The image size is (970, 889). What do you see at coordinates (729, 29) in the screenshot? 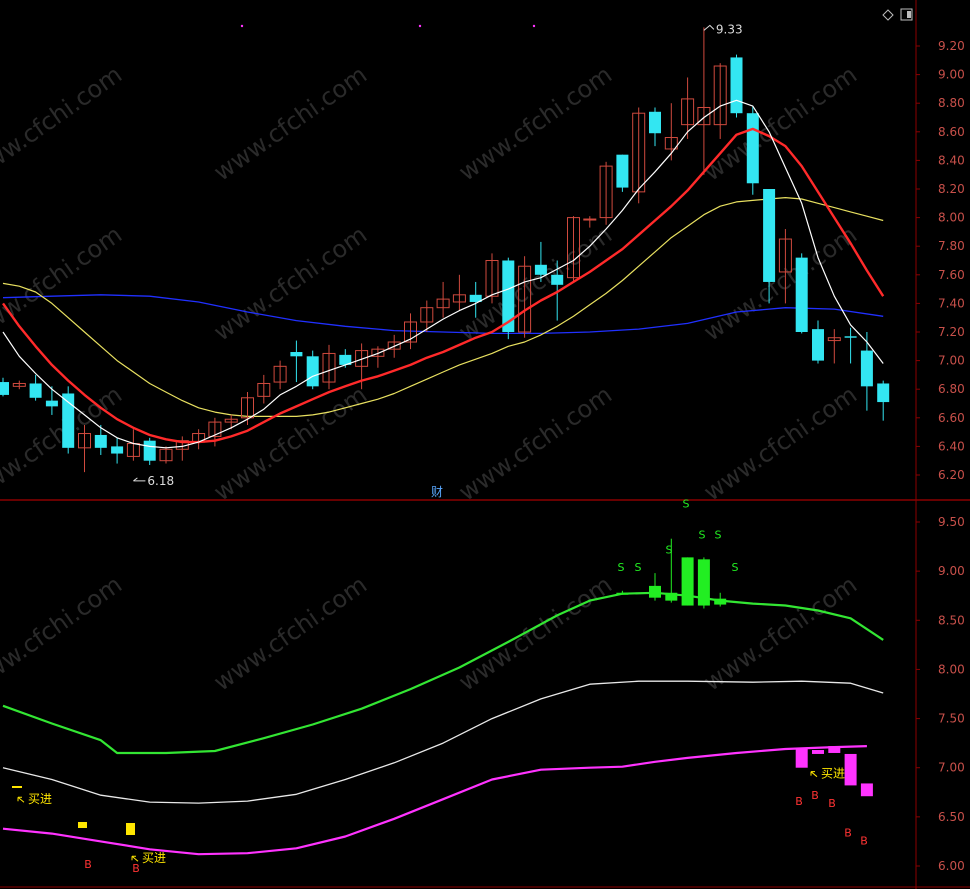
I see `high-price-label: 9.33` at bounding box center [729, 29].